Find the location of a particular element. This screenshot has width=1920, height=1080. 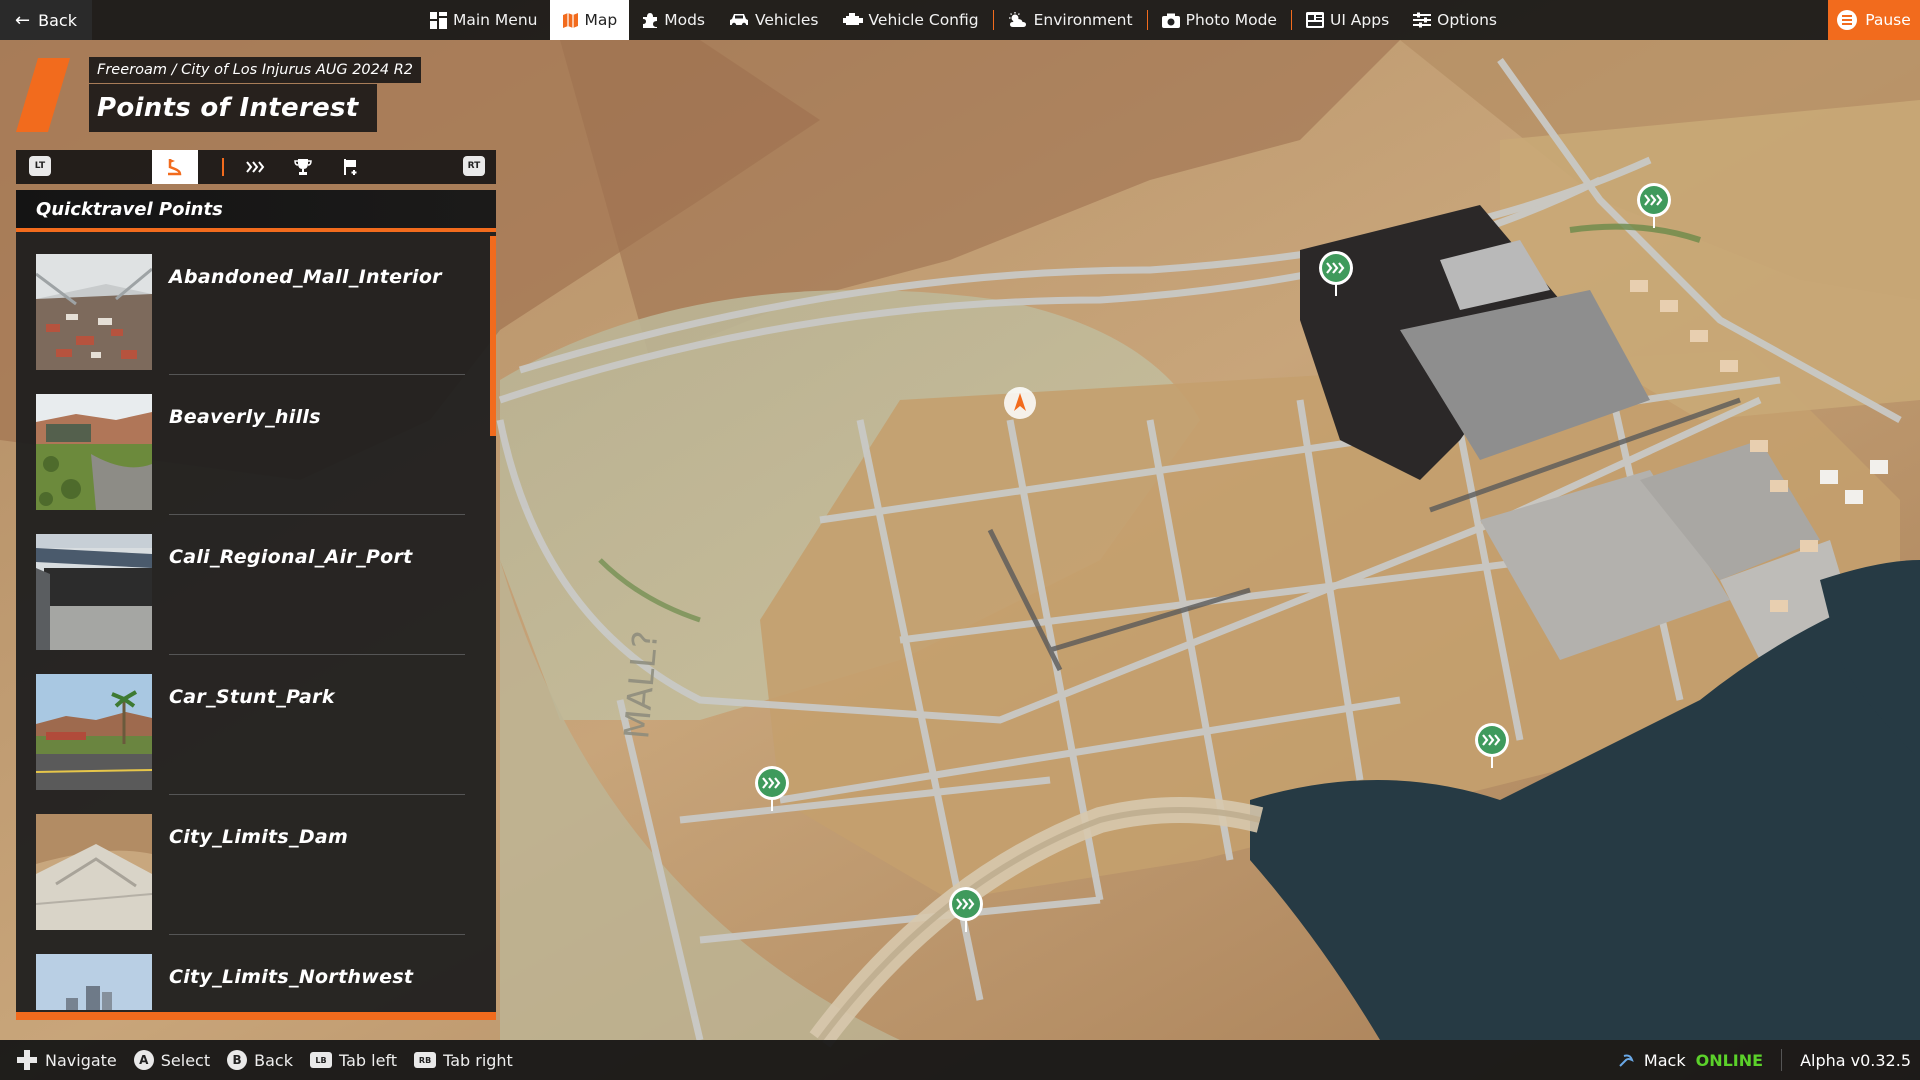

engine-icon is located at coordinates (852, 20).